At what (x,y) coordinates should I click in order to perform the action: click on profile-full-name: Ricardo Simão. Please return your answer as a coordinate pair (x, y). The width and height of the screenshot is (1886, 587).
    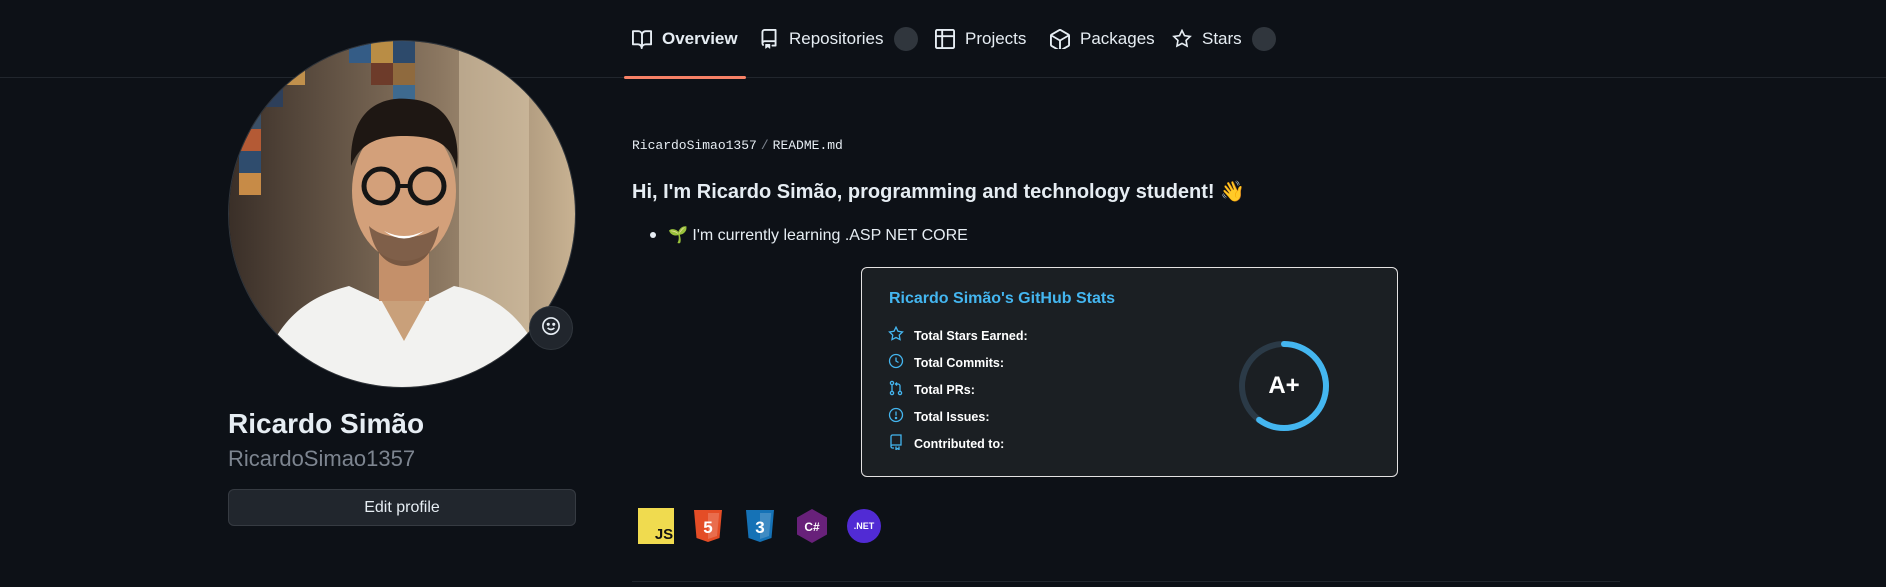
    Looking at the image, I should click on (326, 423).